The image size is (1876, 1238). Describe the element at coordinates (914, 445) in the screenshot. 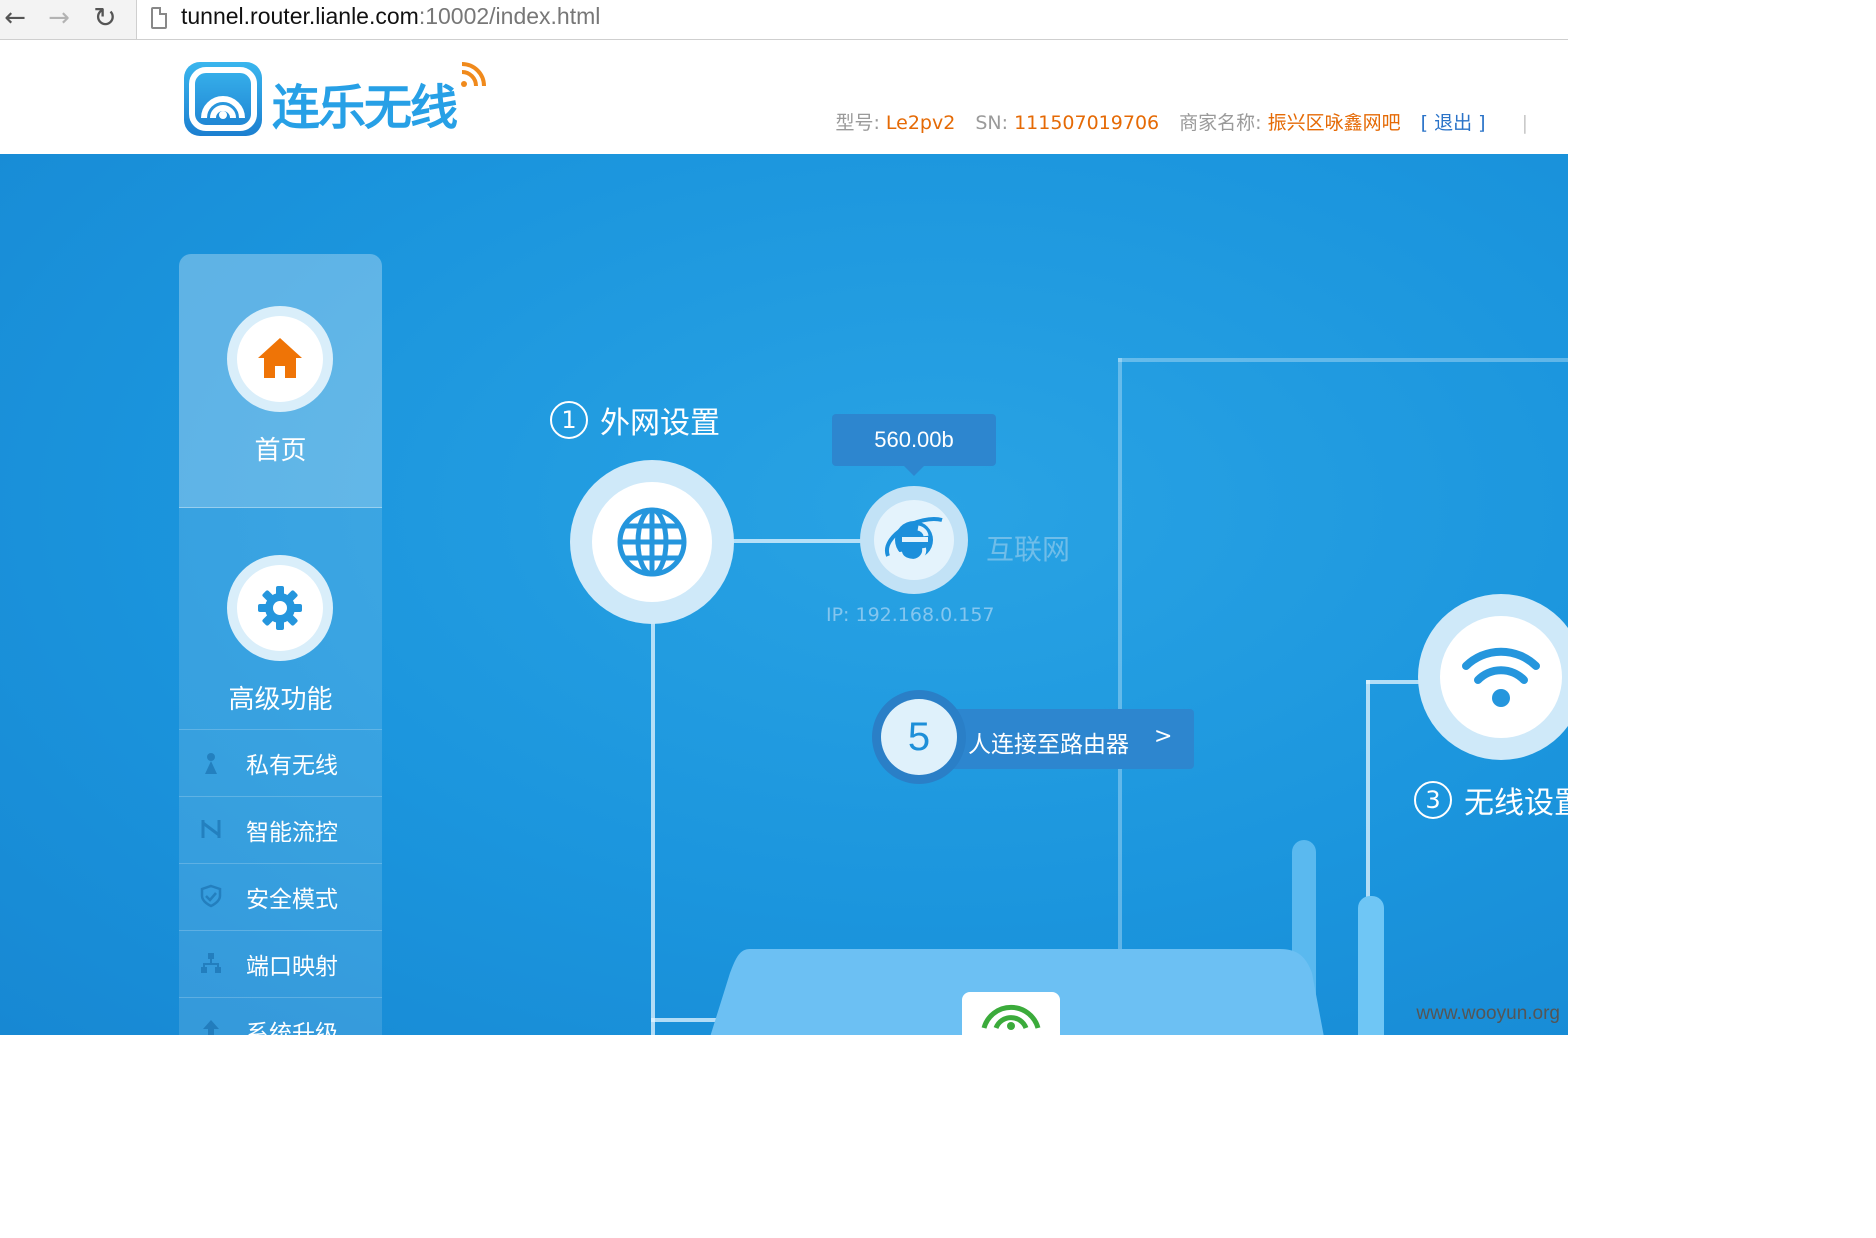

I see `traffic-bubble: 560.00b` at that location.